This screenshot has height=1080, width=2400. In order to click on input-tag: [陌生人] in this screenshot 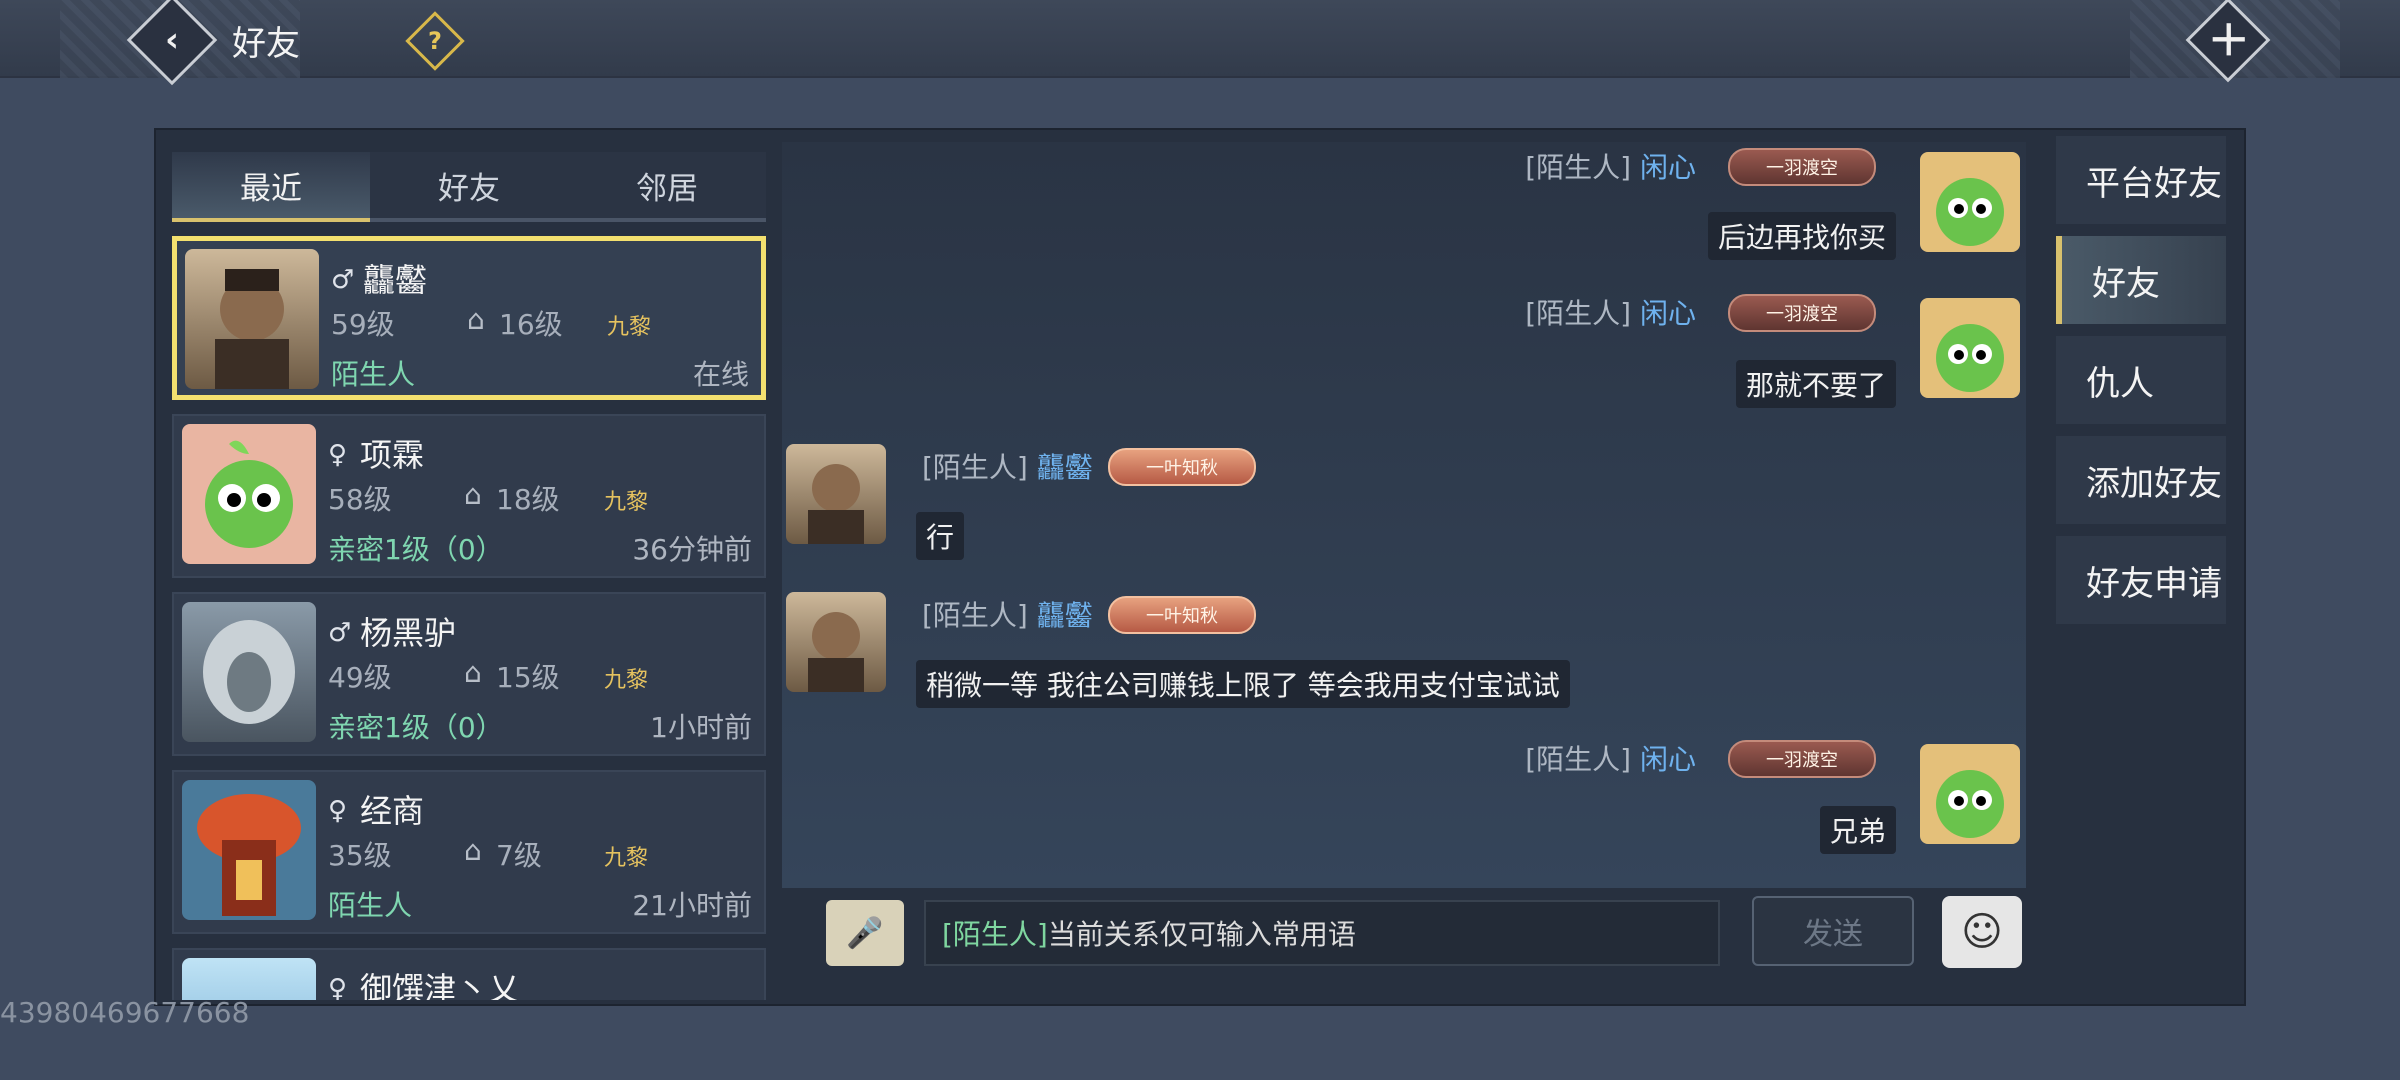, I will do `click(995, 934)`.